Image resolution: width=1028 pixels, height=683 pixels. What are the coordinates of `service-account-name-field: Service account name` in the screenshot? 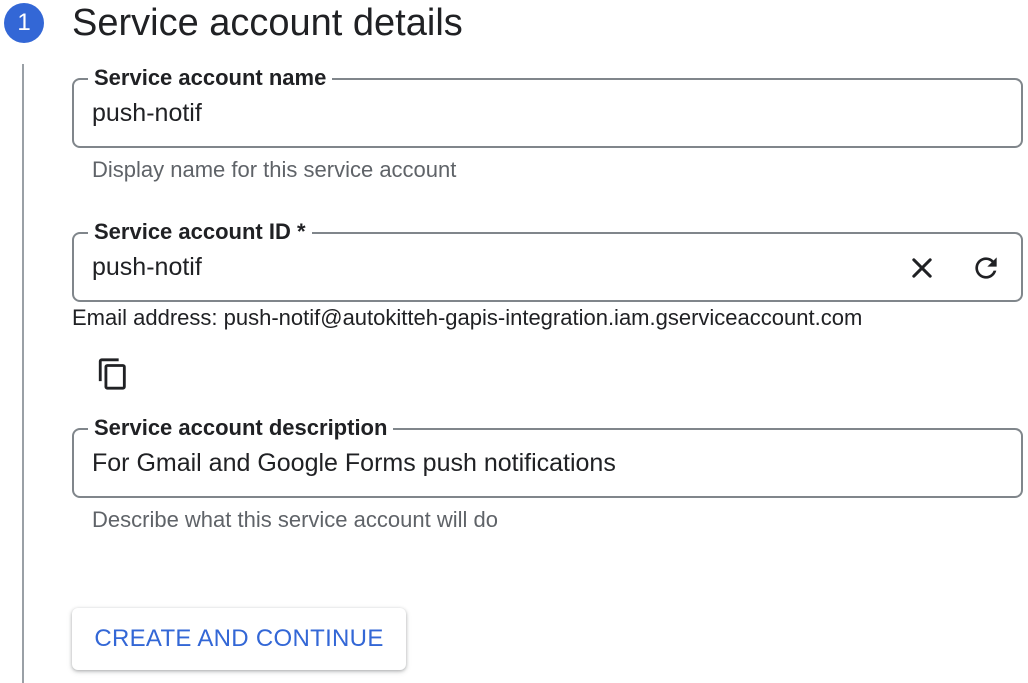 It's located at (547, 106).